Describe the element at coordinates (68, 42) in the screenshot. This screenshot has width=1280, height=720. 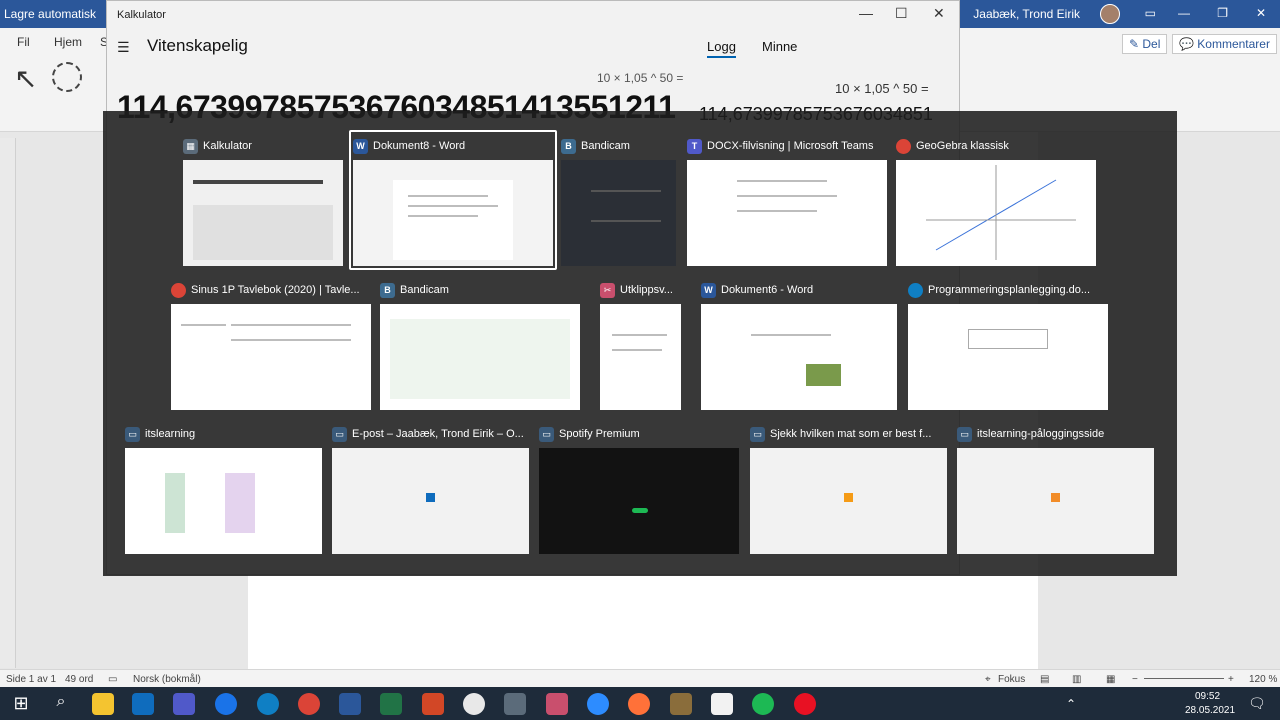
I see `tab-home: Hjem` at that location.